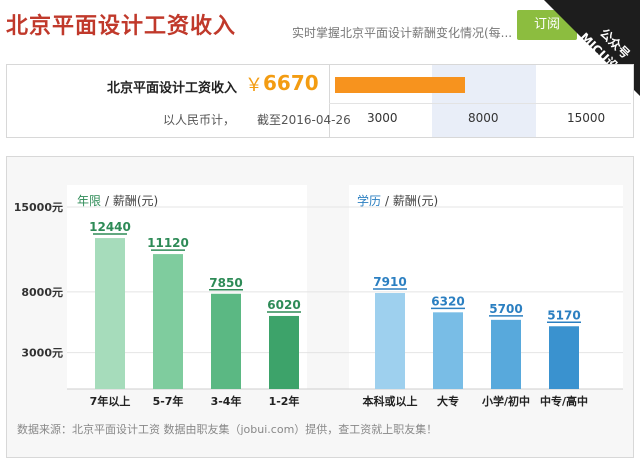 This screenshot has width=640, height=462. Describe the element at coordinates (284, 401) in the screenshot. I see `category-label: 1-2年` at that location.